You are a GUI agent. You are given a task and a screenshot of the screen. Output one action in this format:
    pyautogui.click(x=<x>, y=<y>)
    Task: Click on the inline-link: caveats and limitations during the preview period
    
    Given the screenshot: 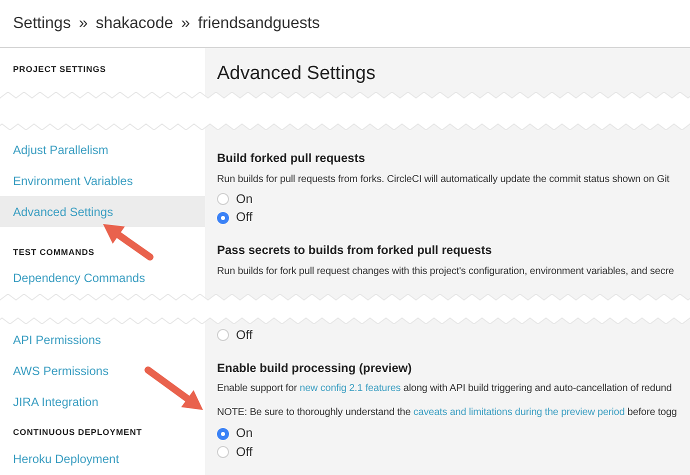 What is the action you would take?
    pyautogui.click(x=519, y=412)
    